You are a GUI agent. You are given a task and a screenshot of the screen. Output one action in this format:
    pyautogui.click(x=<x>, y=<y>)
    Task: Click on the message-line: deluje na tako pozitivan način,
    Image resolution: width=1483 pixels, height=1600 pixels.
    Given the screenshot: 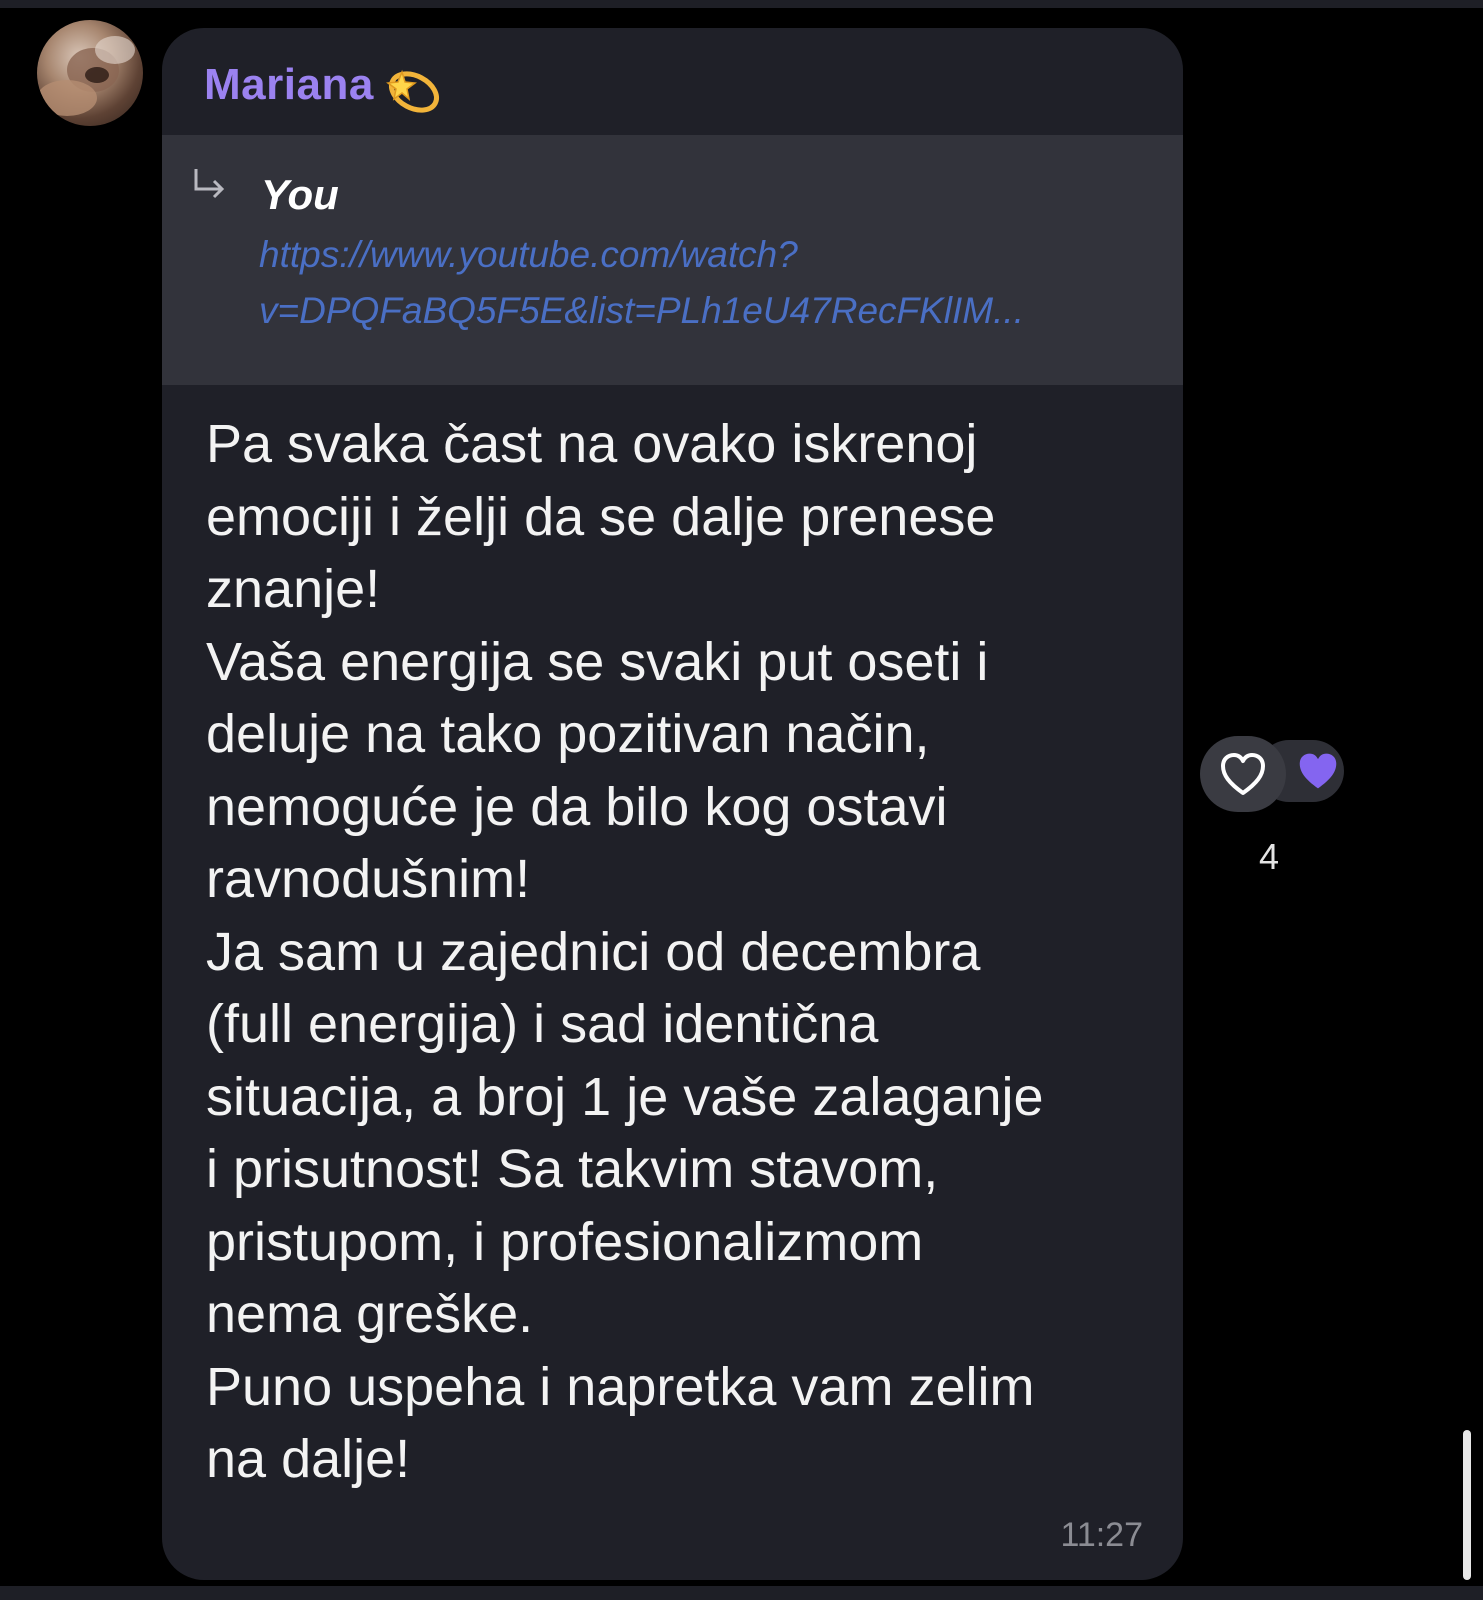 What is the action you would take?
    pyautogui.click(x=568, y=734)
    